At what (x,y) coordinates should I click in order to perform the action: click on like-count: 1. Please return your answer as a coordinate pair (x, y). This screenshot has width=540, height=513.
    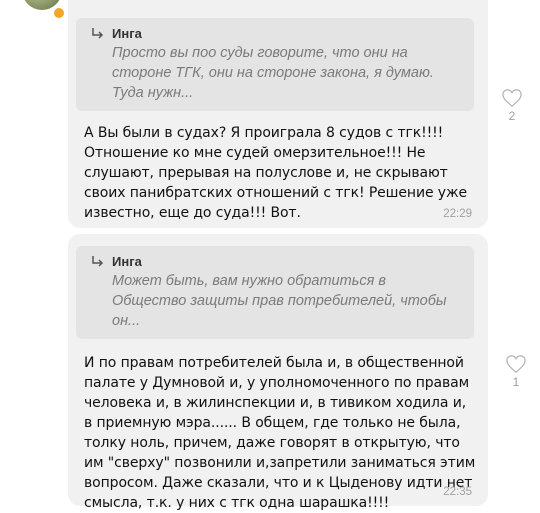
    Looking at the image, I should click on (516, 382).